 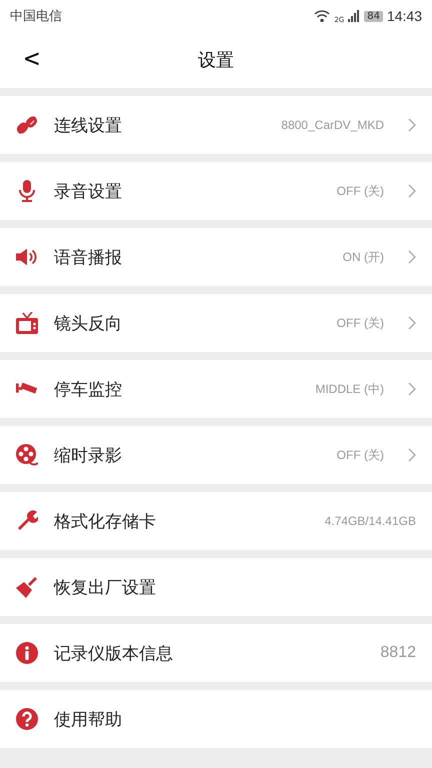 I want to click on setting-label: 镜头反向, so click(x=88, y=323).